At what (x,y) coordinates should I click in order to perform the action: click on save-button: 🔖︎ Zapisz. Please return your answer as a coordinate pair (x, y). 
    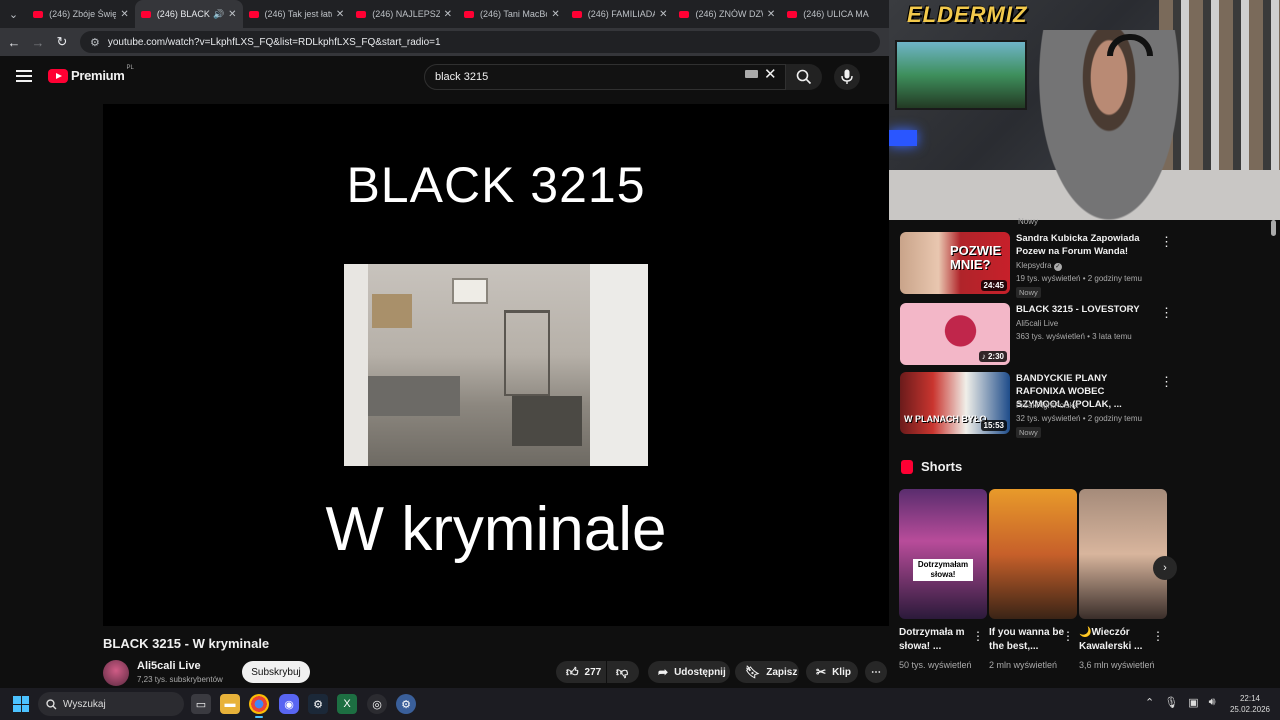
    Looking at the image, I should click on (767, 672).